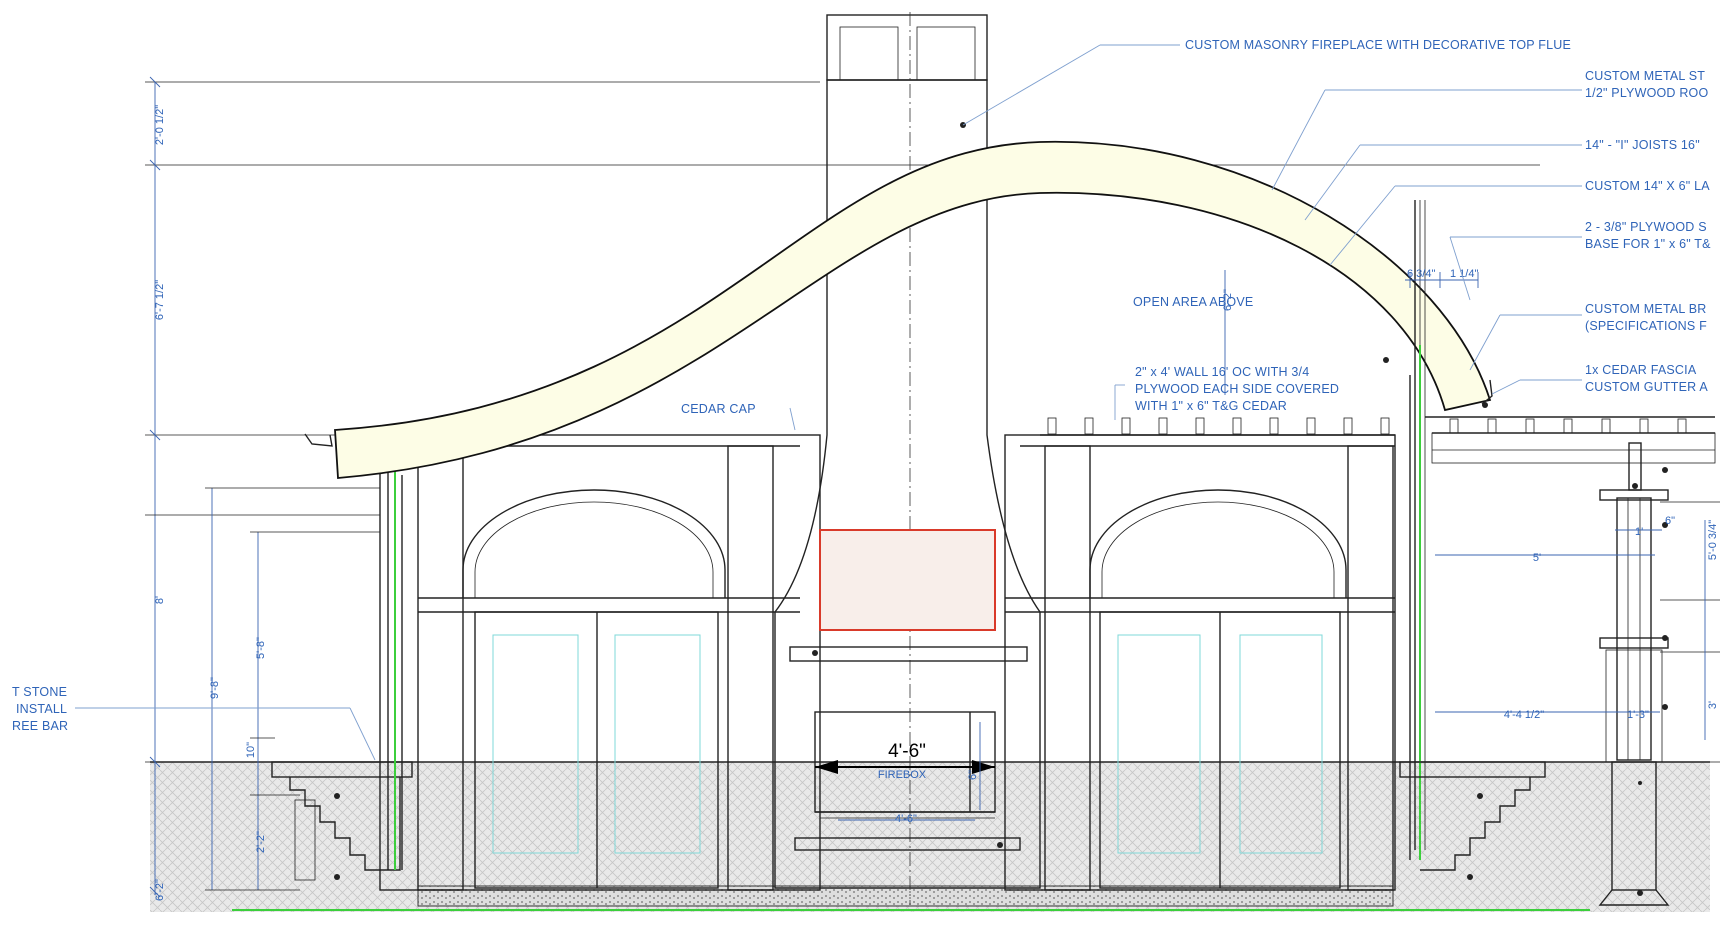 The width and height of the screenshot is (1721, 941). I want to click on dim-post-a: 6 3/4", so click(1421, 274).